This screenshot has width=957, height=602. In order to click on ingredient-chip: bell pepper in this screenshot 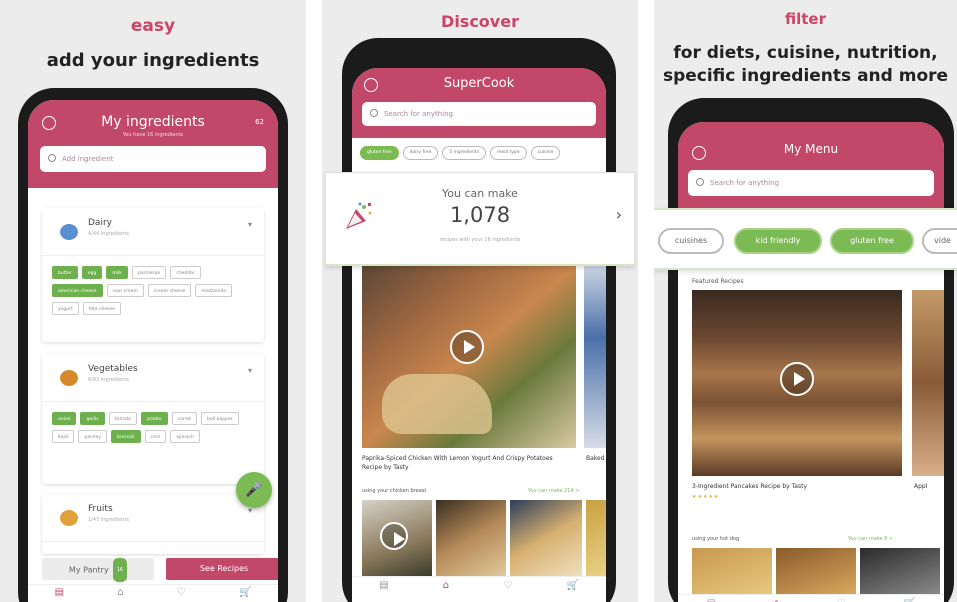, I will do `click(220, 418)`.